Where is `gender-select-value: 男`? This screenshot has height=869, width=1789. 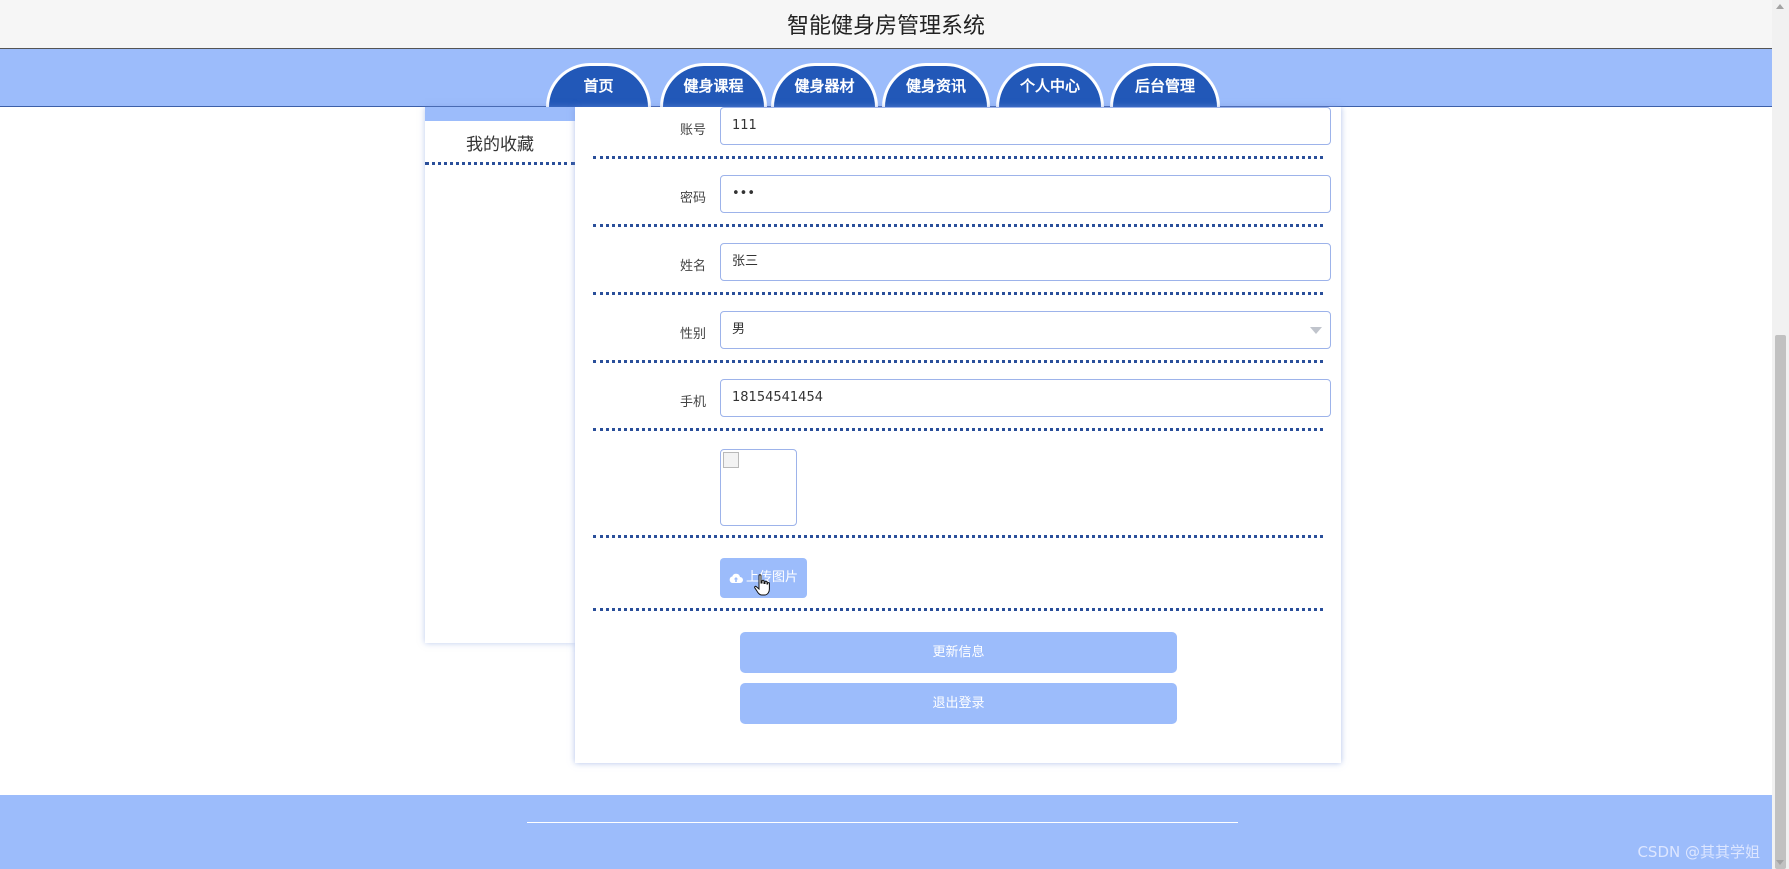 gender-select-value: 男 is located at coordinates (739, 329).